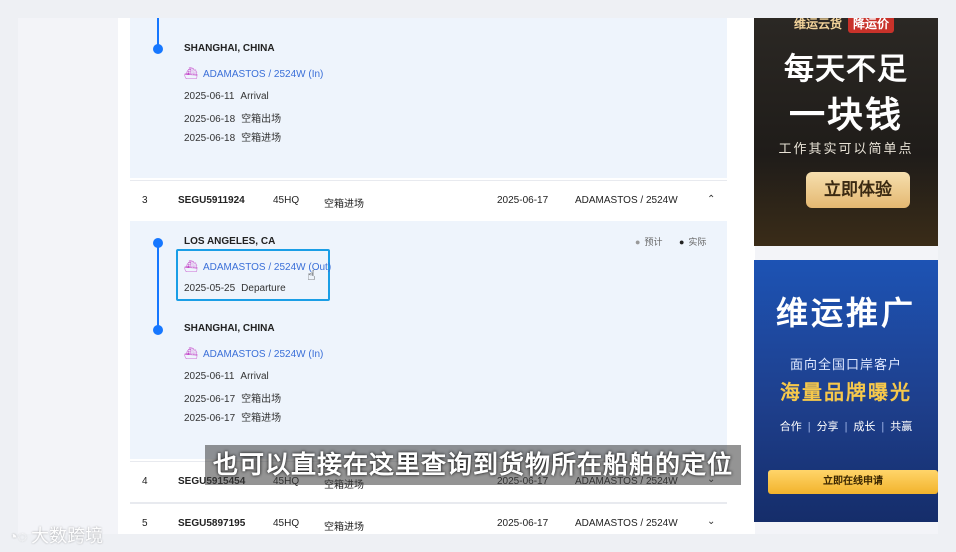  Describe the element at coordinates (844, 25) in the screenshot. I see `ad-brand: 维运云货 降运价` at that location.